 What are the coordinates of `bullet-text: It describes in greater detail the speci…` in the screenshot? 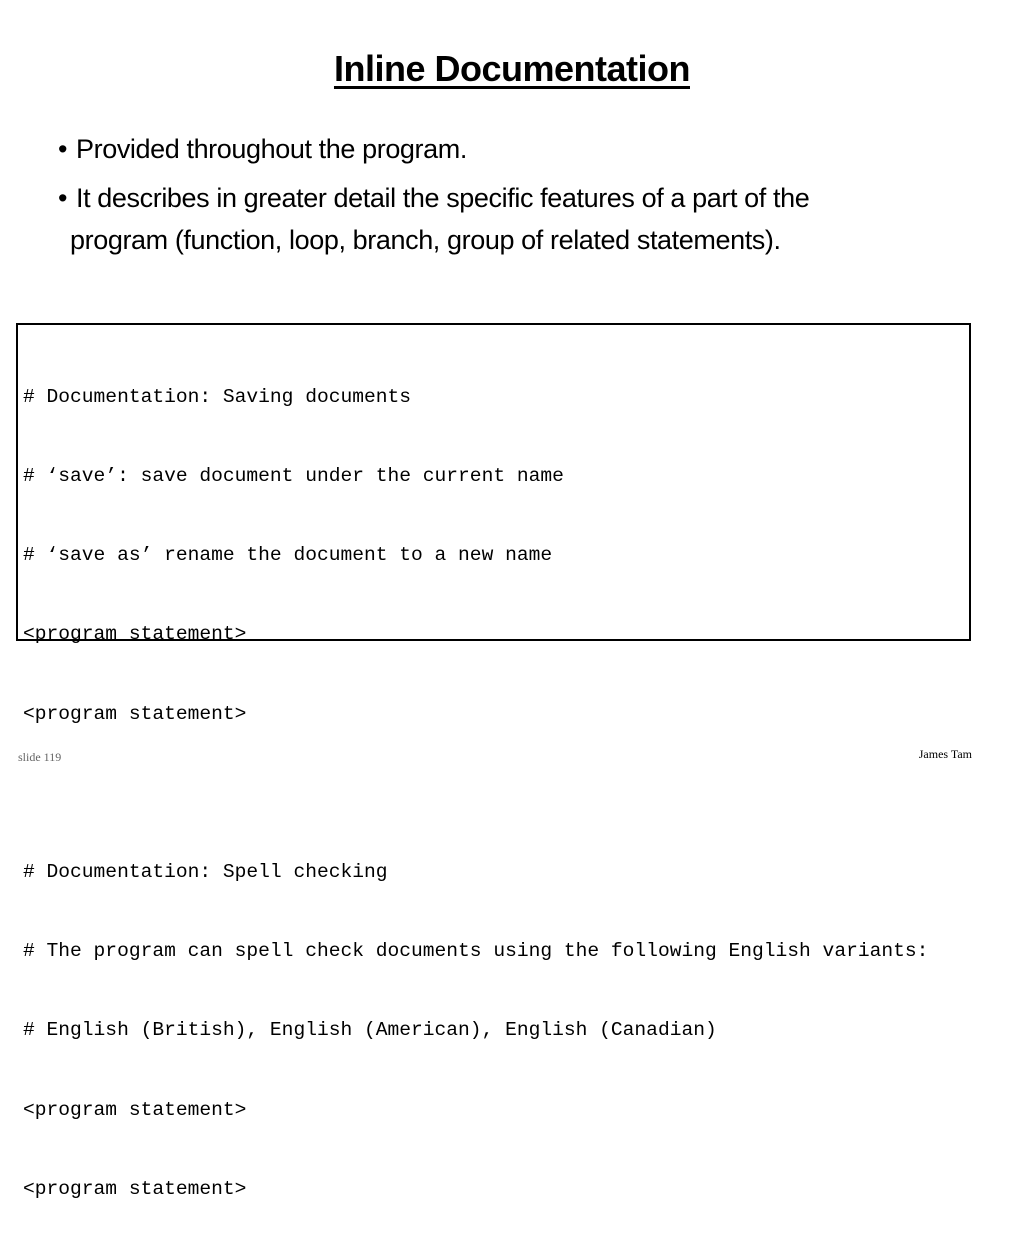 It's located at (443, 198).